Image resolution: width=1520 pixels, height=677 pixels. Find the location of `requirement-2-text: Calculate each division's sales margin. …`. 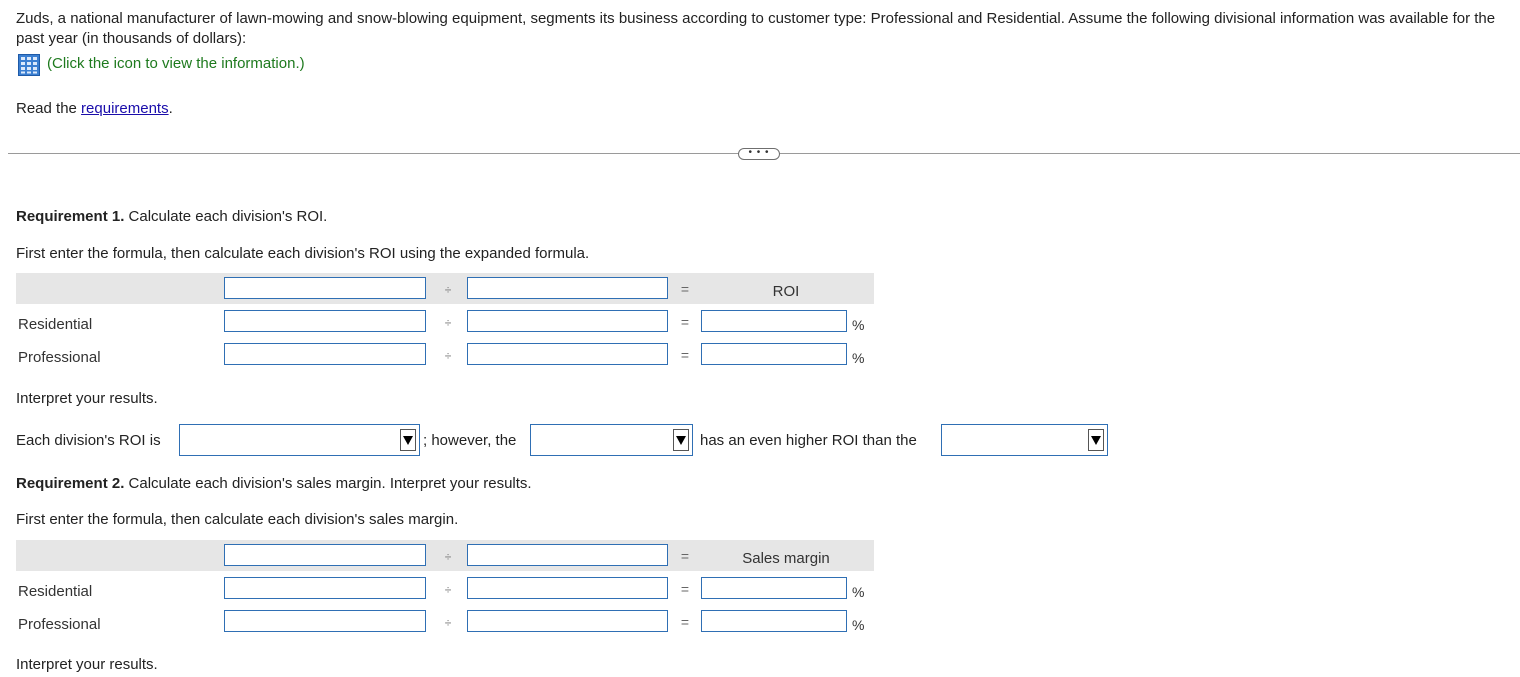

requirement-2-text: Calculate each division's sales margin. … is located at coordinates (328, 483).